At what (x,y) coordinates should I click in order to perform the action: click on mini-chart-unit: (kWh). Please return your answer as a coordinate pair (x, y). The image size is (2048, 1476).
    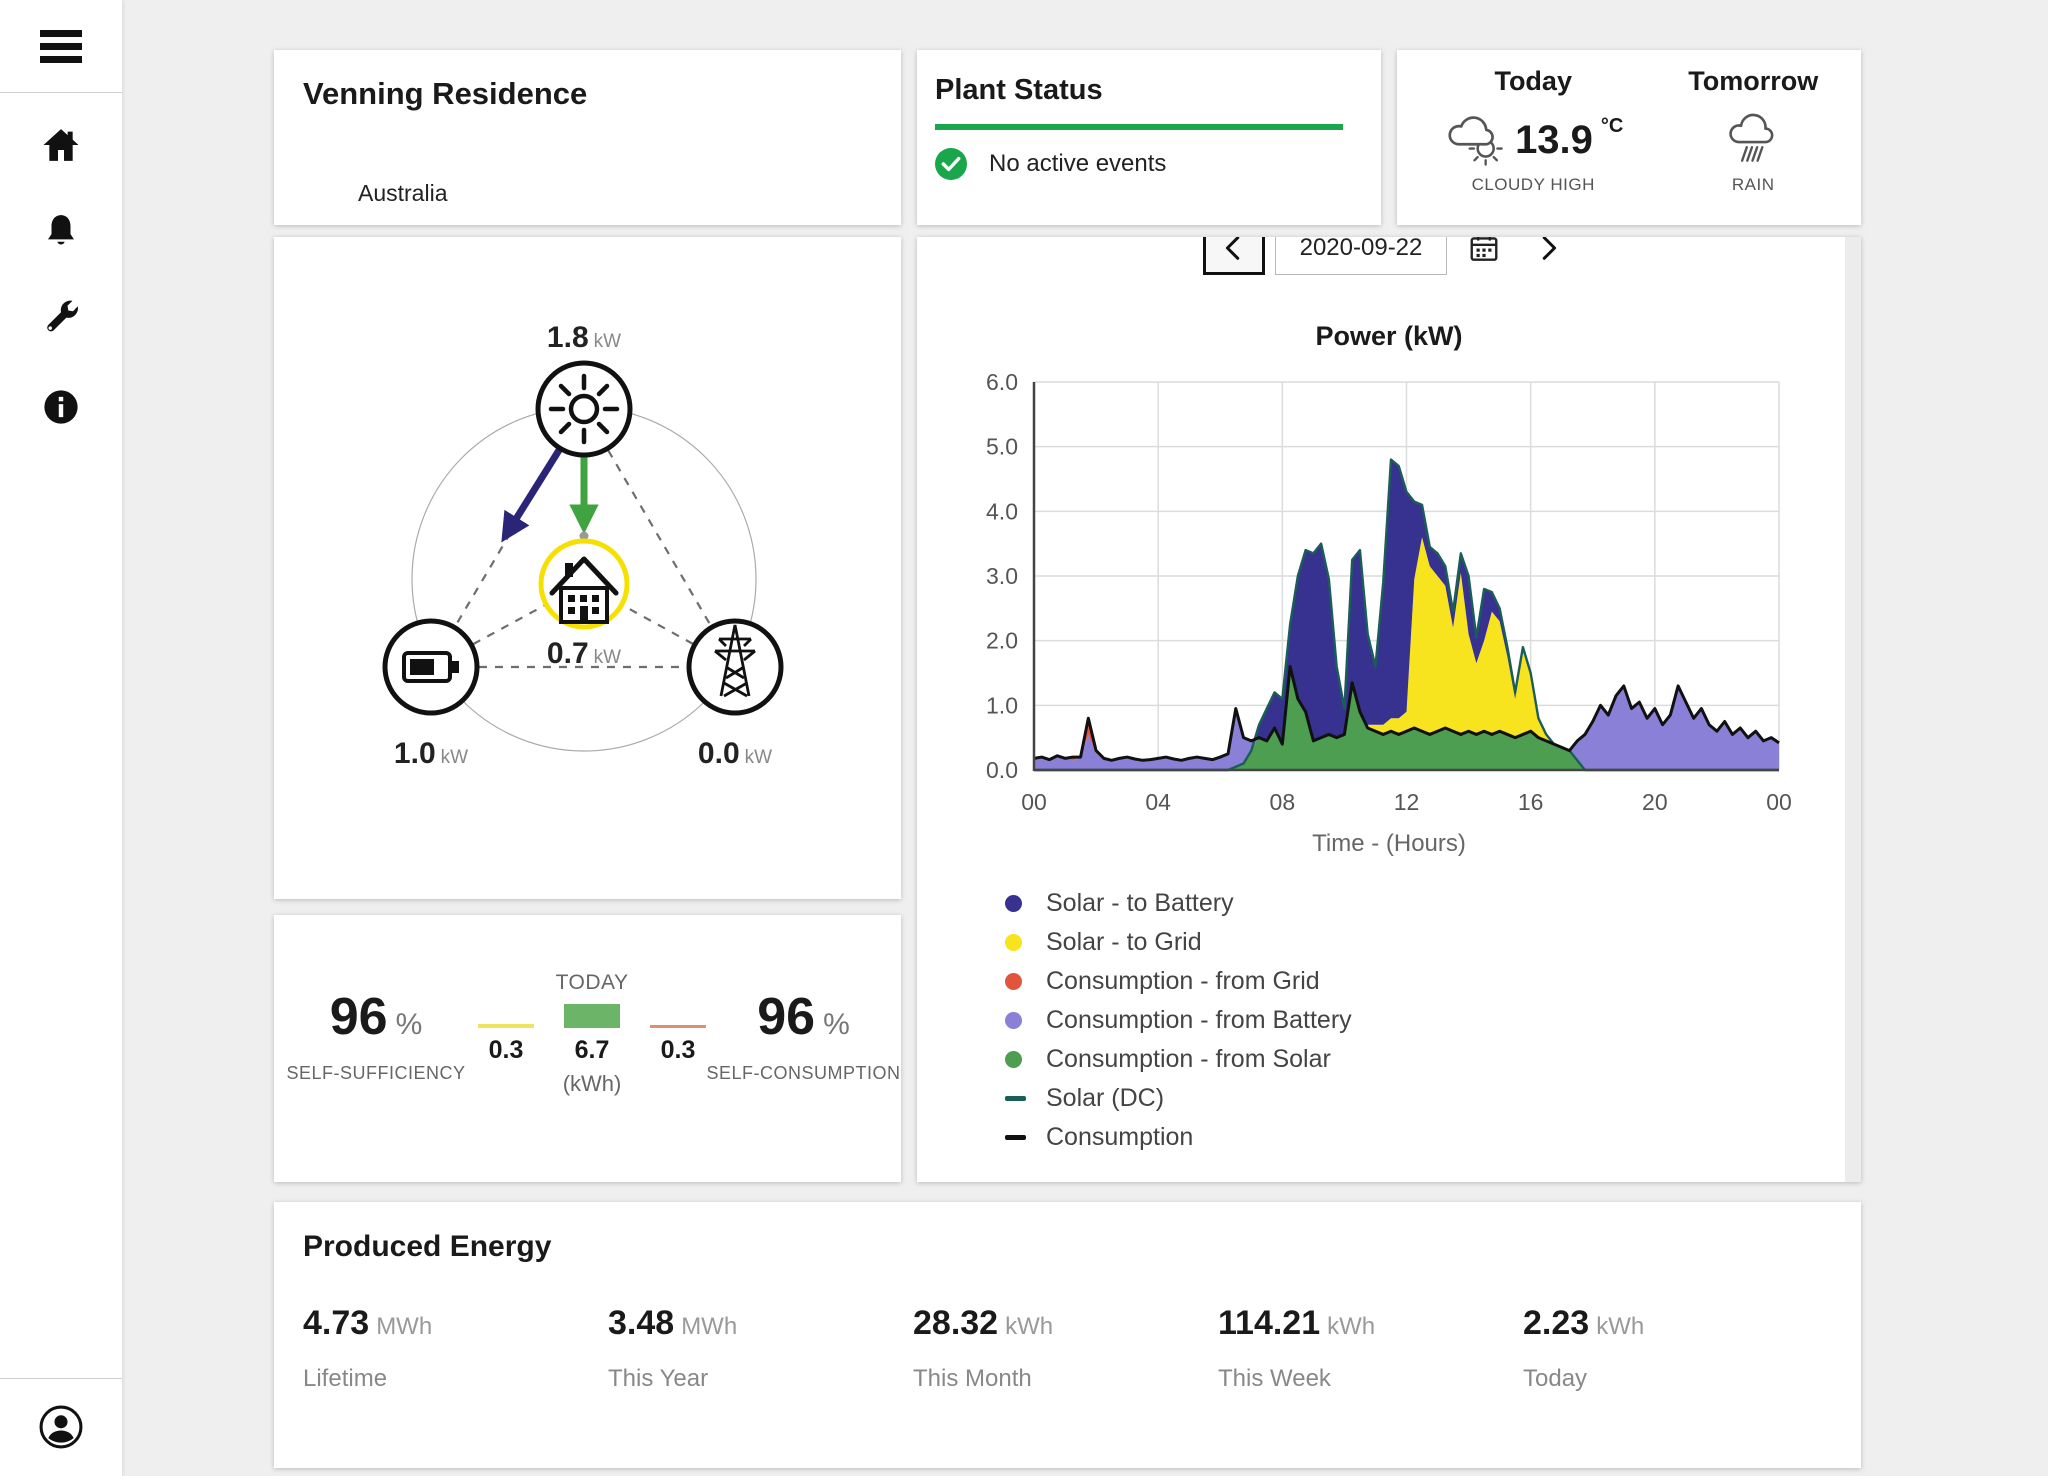
    Looking at the image, I should click on (592, 1083).